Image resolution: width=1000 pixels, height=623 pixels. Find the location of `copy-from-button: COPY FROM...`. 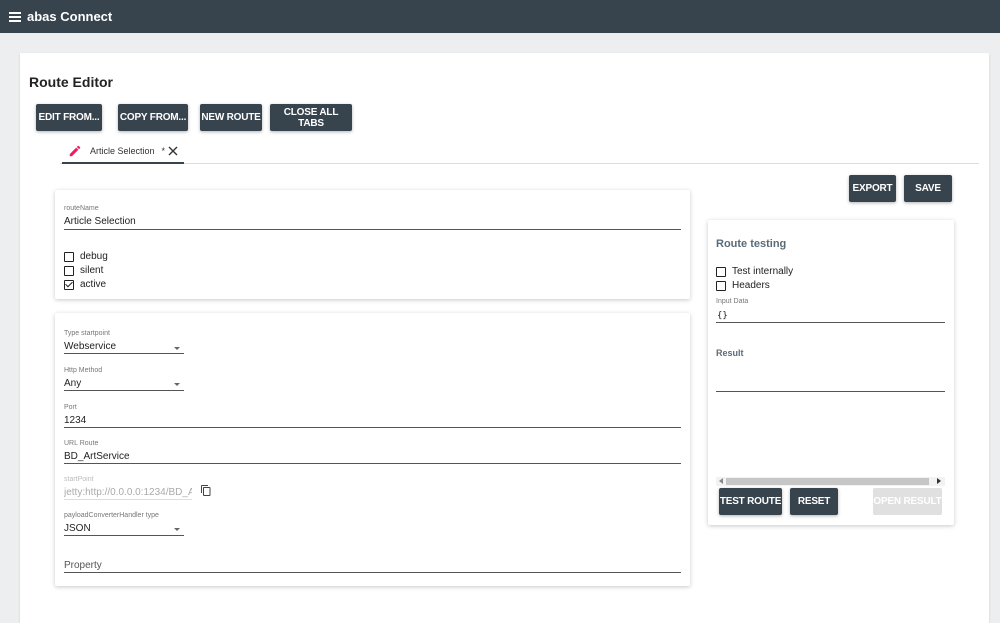

copy-from-button: COPY FROM... is located at coordinates (153, 117).